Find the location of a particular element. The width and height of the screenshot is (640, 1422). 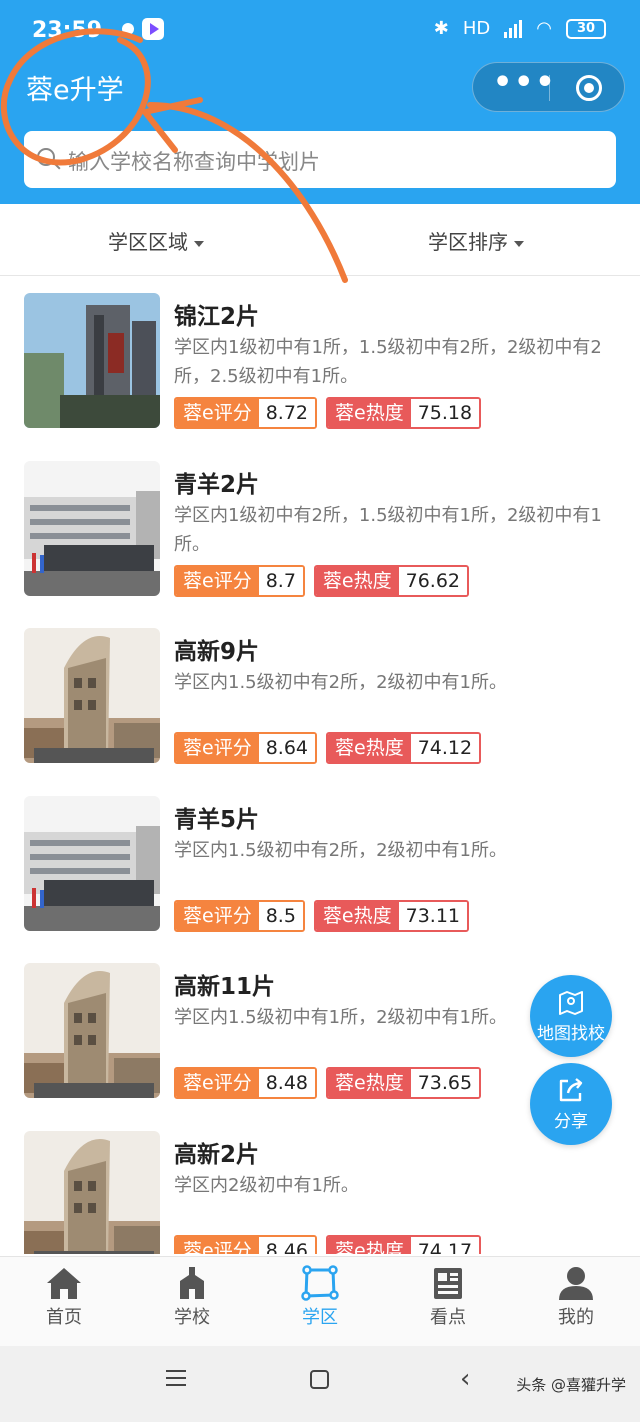

district-area-filter: 学区区域 is located at coordinates (156, 240).